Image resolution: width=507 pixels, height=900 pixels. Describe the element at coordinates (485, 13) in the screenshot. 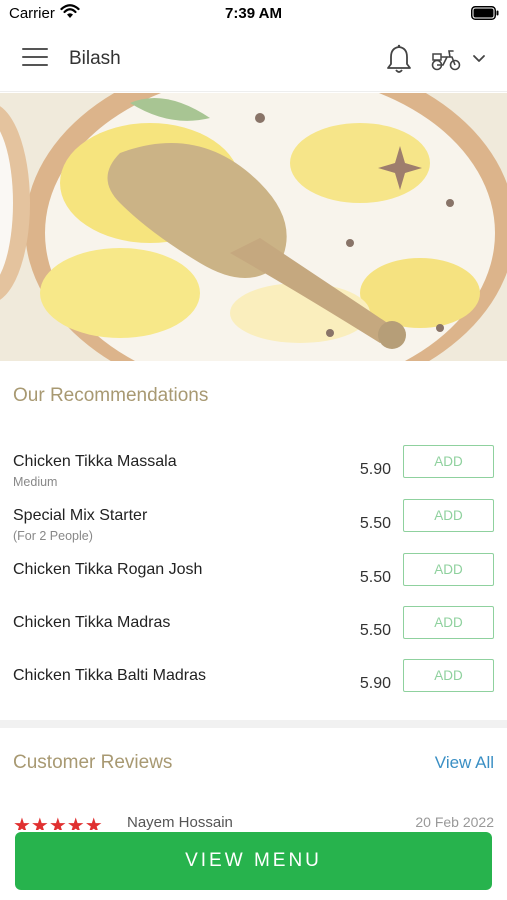

I see `battery-icon` at that location.